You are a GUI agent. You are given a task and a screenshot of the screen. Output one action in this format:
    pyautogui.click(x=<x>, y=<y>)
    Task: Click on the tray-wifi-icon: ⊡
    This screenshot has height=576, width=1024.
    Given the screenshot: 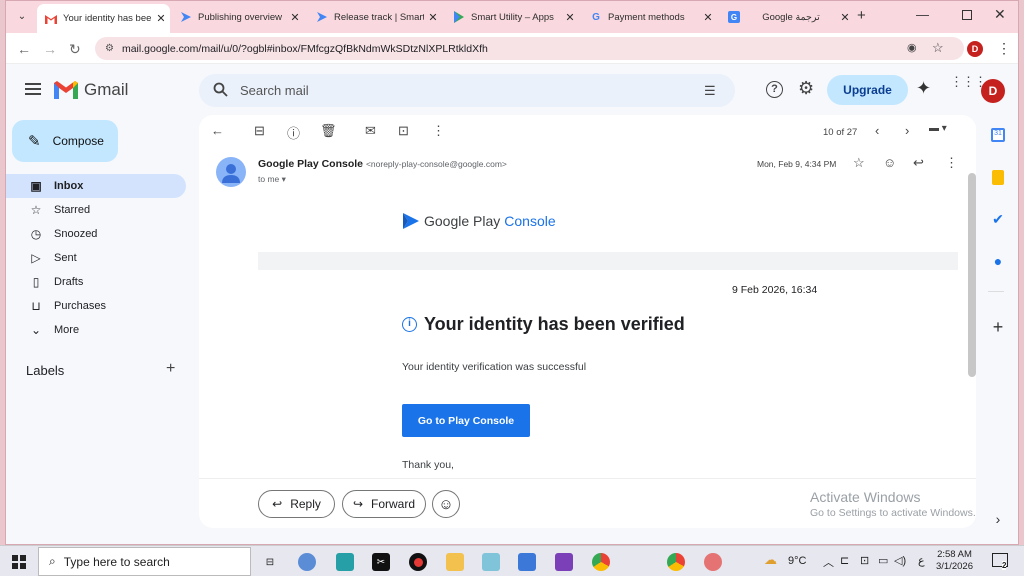 What is the action you would take?
    pyautogui.click(x=864, y=560)
    